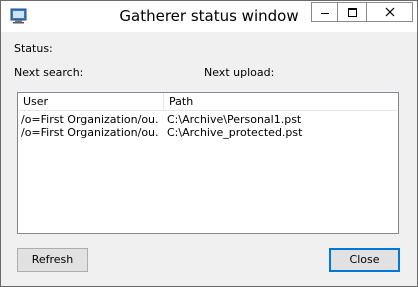 Image resolution: width=418 pixels, height=287 pixels. I want to click on cell-path: C:\Archive\Personal1.pst, so click(234, 119).